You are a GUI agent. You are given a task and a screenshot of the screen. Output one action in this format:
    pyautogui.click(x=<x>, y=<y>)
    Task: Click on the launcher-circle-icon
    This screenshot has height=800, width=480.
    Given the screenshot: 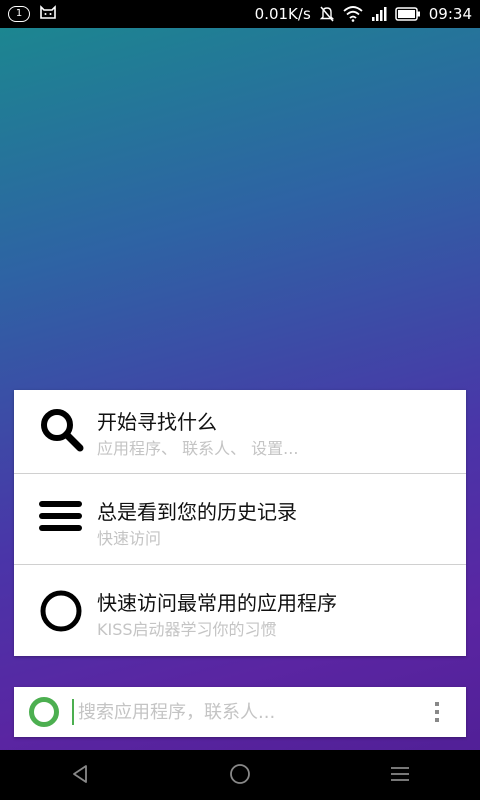 What is the action you would take?
    pyautogui.click(x=44, y=712)
    